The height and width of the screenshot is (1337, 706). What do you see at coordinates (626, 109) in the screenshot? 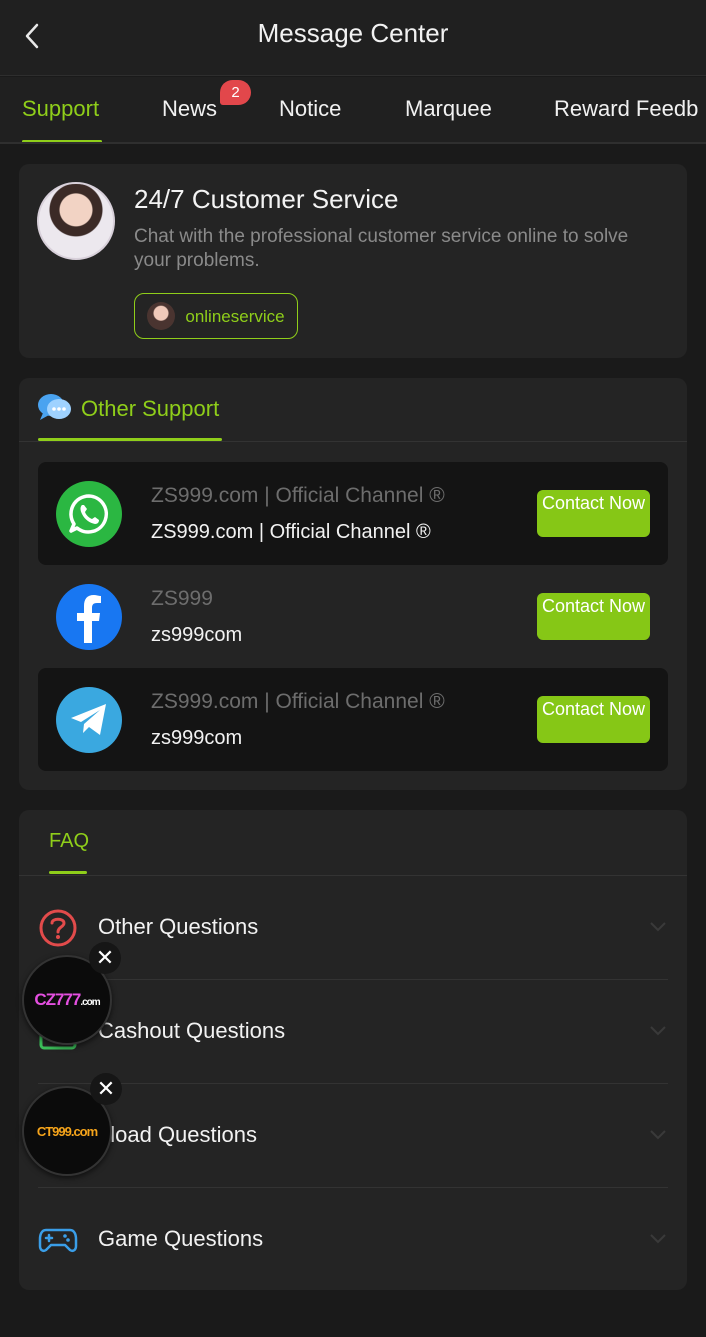
I see `tab-reward-feedback: Reward Feedb` at bounding box center [626, 109].